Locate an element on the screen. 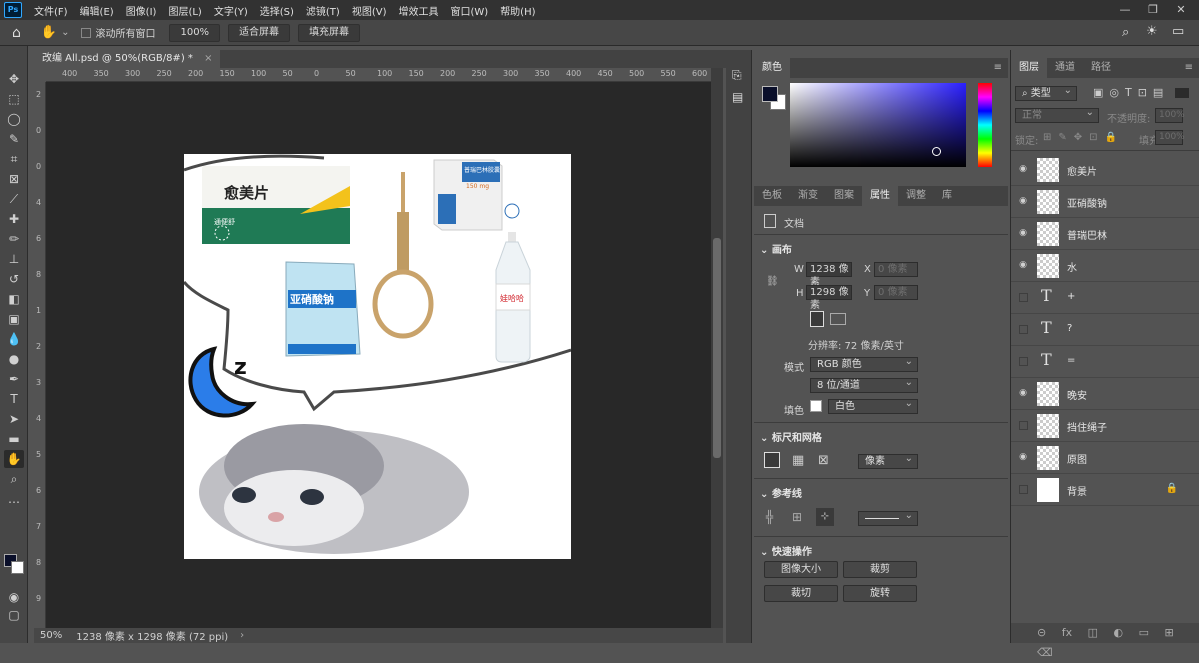 The width and height of the screenshot is (1199, 663). bulb-icon: ☀ is located at coordinates (1152, 31).